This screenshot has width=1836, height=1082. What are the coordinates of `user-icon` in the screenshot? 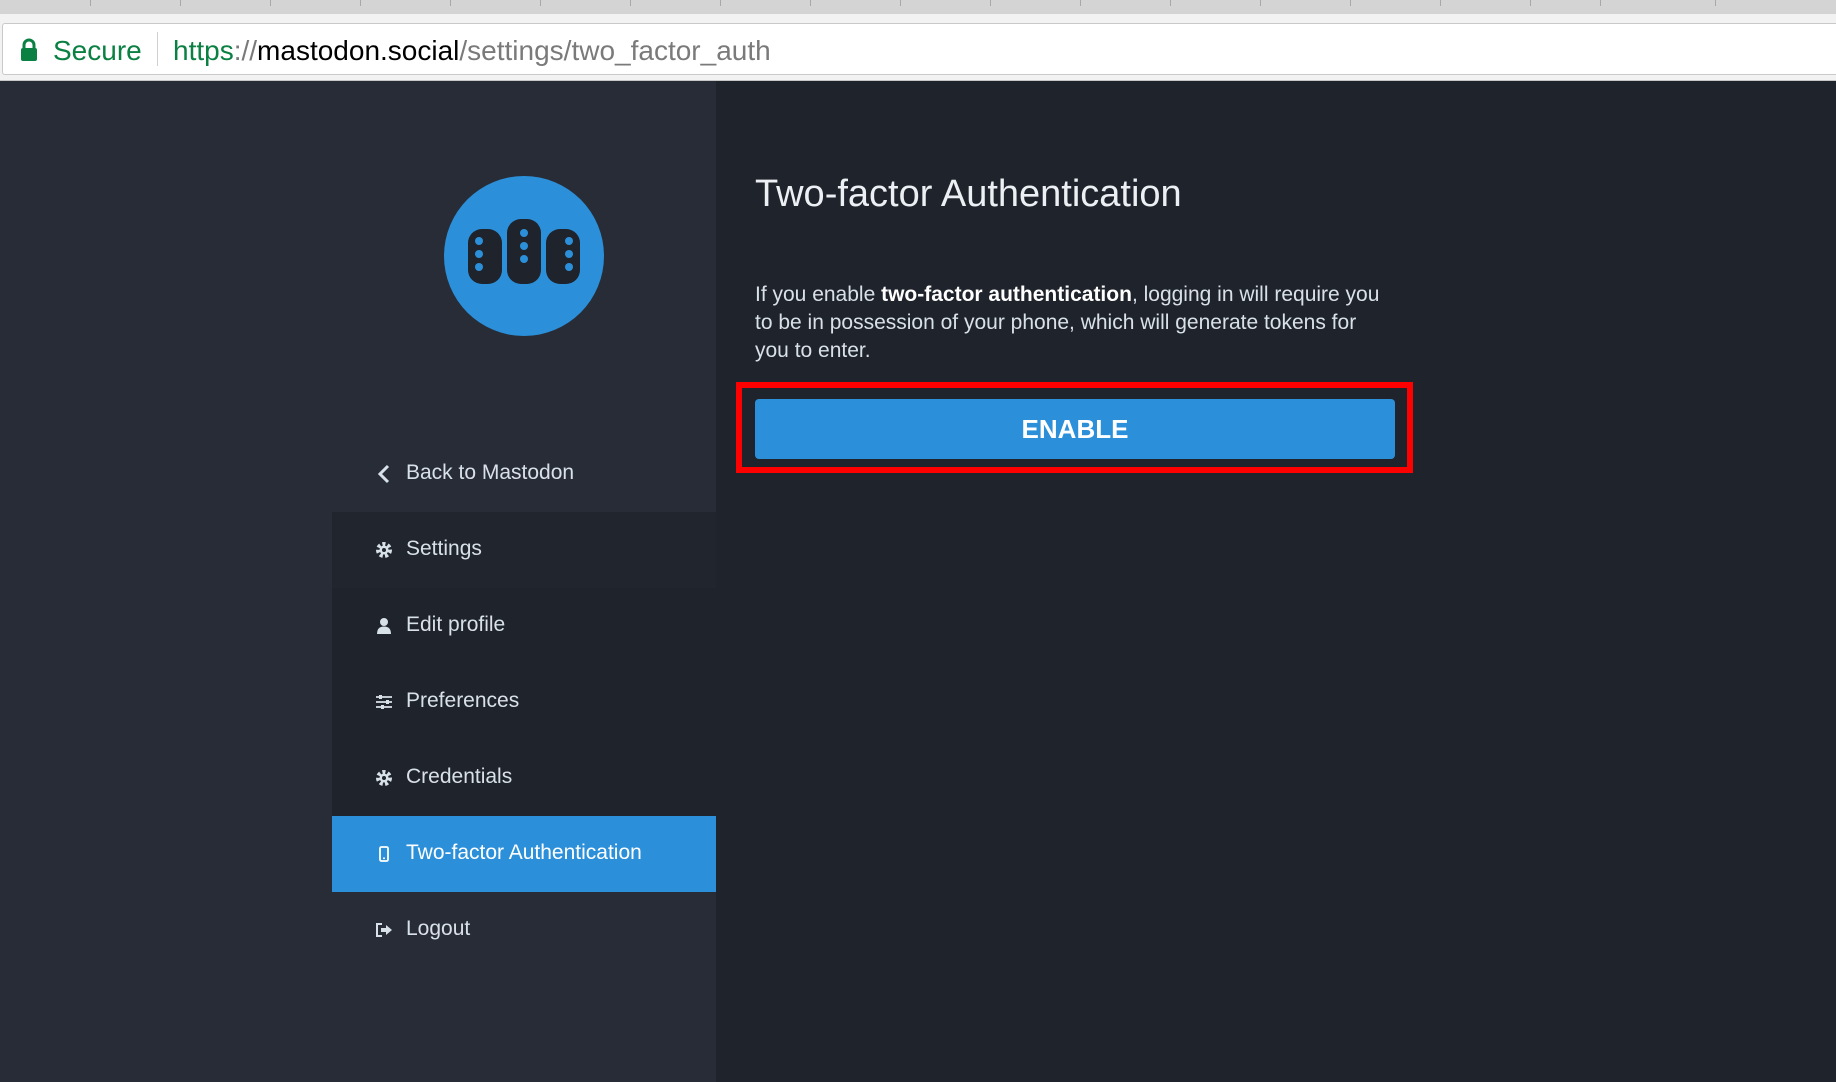 It's located at (384, 626).